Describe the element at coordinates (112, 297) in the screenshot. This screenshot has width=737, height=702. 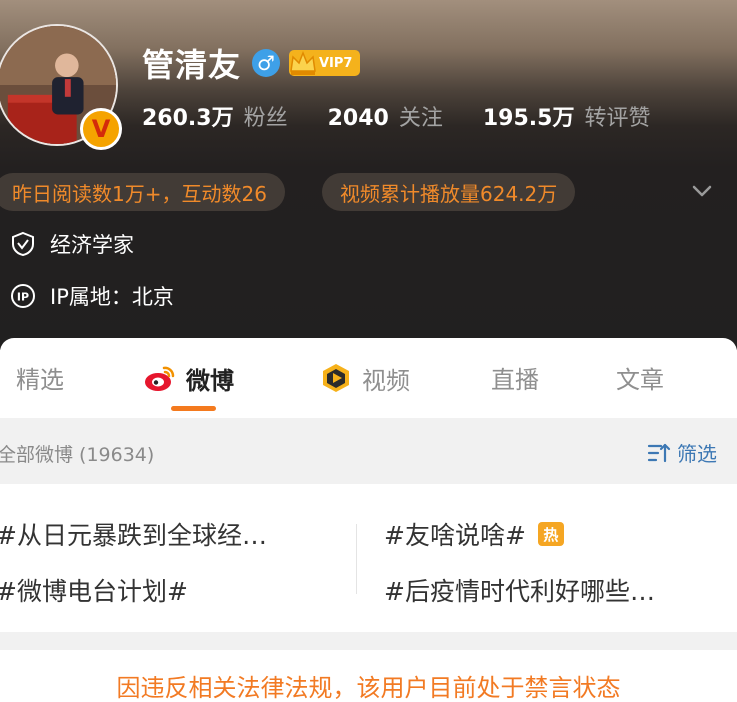
I see `ip-location-text: IP属地：北京` at that location.